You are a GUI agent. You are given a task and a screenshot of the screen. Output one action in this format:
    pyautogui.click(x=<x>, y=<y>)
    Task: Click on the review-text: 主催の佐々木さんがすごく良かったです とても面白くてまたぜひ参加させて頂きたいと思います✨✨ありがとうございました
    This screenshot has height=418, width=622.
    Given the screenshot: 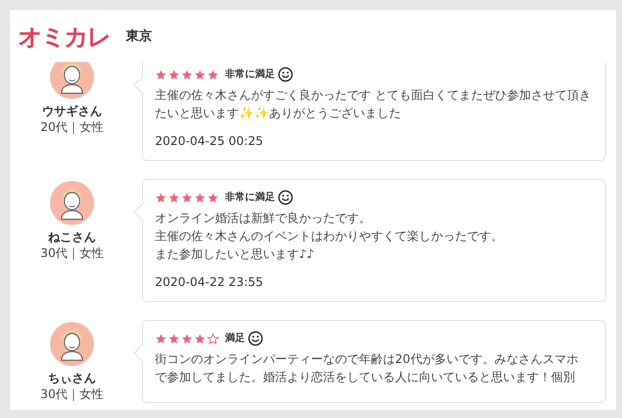 What is the action you would take?
    pyautogui.click(x=373, y=104)
    